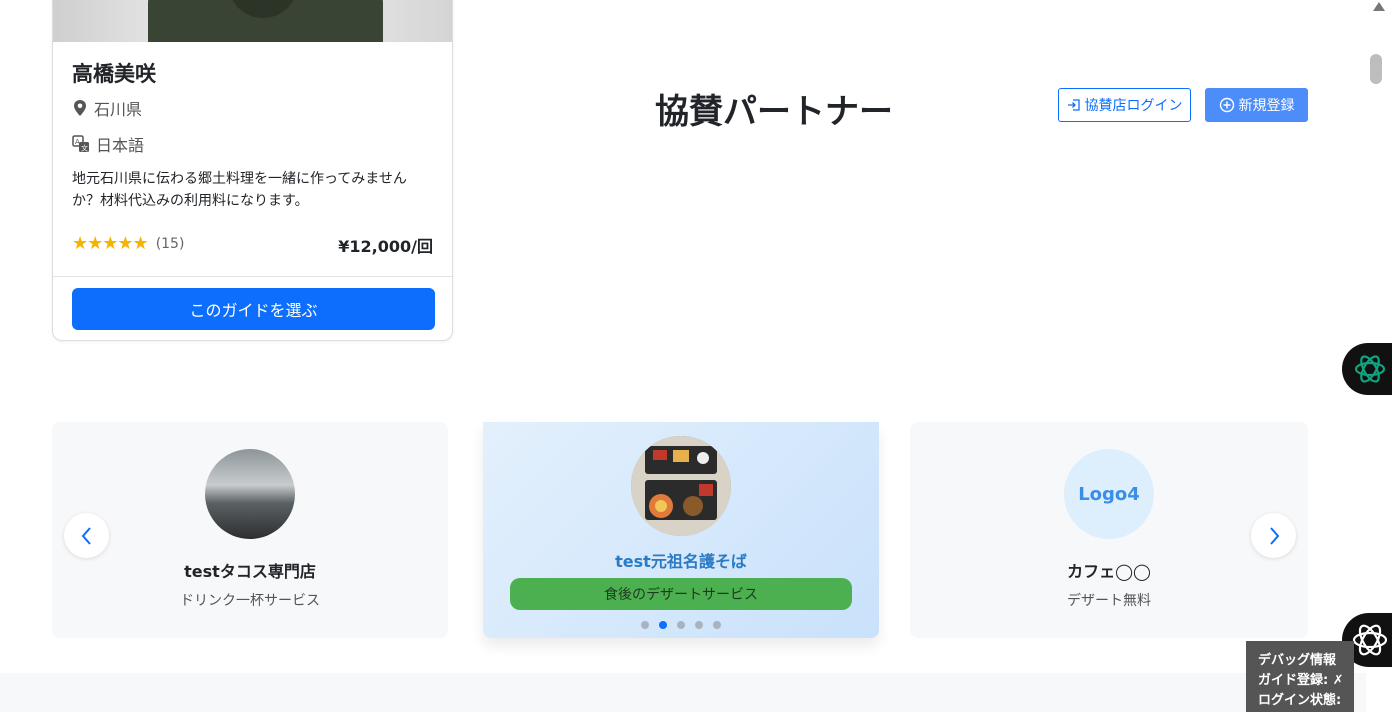 Image resolution: width=1392 pixels, height=712 pixels. I want to click on sponsor-login-label: 協賛店ログイン, so click(1133, 105).